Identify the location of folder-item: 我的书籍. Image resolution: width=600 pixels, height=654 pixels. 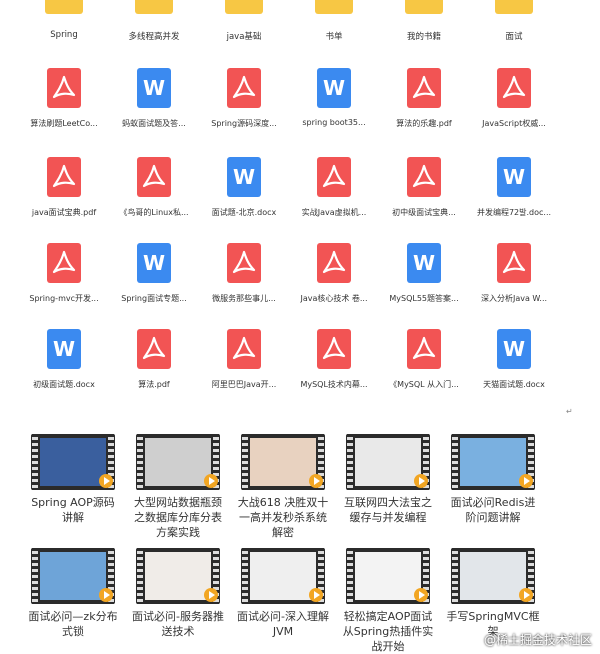
(424, 21).